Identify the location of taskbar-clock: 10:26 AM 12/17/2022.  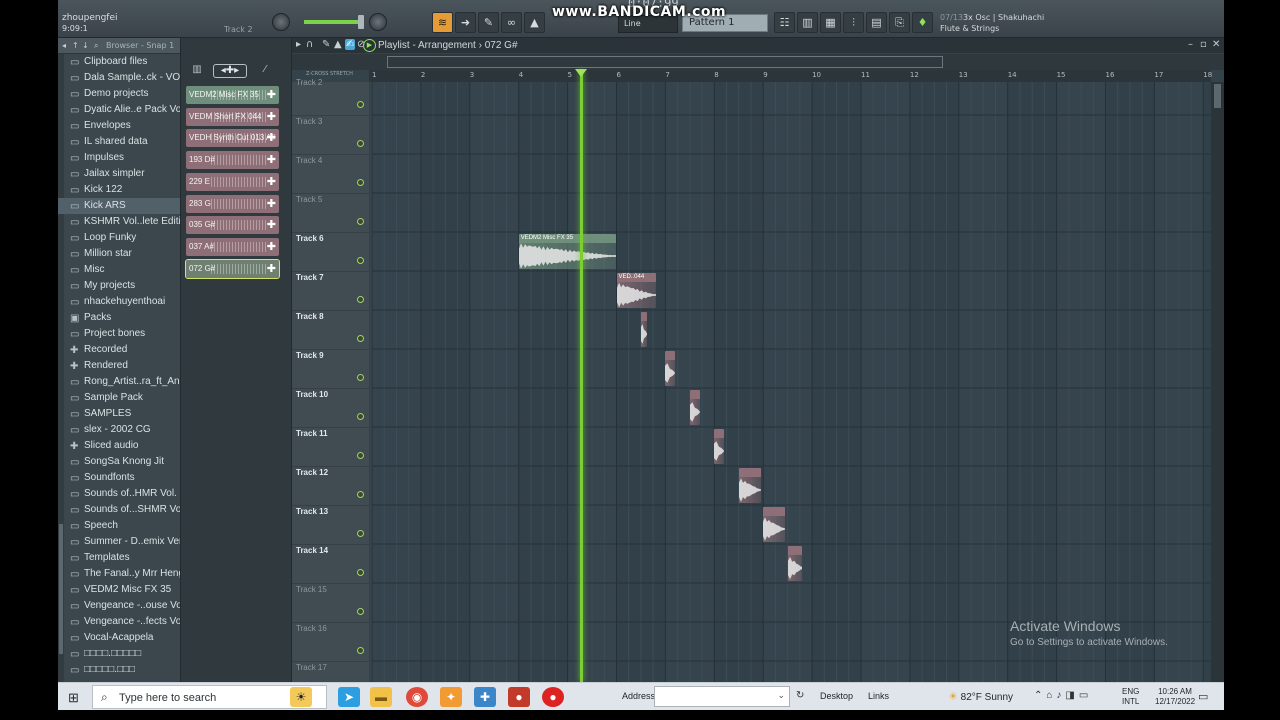
(1175, 697).